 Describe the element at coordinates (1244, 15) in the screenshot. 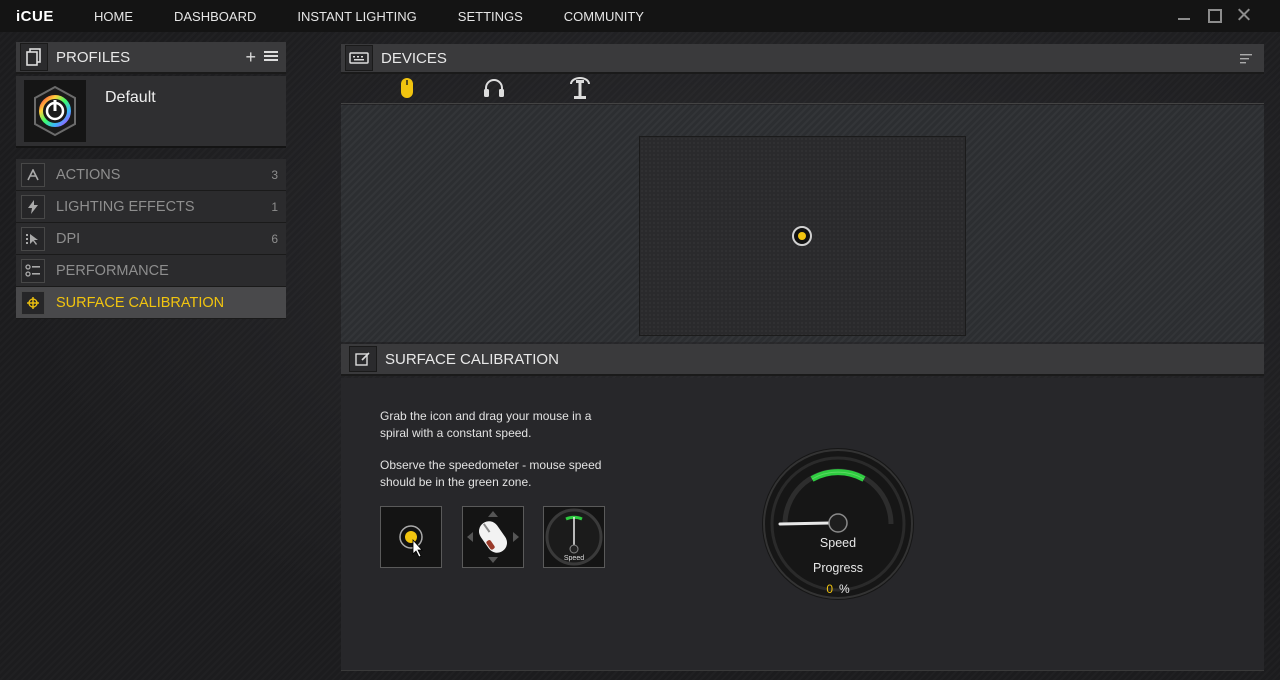

I see `close-icon` at that location.